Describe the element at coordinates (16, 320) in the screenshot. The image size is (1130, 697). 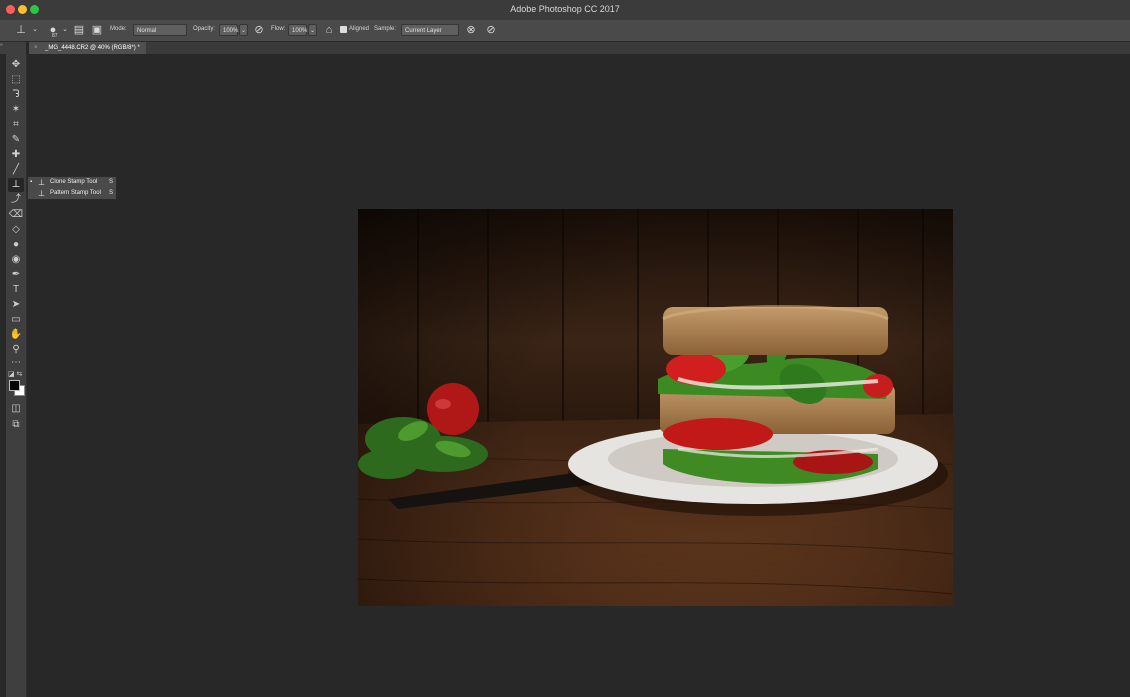
I see `rectangle-tool-icon: ▭` at that location.